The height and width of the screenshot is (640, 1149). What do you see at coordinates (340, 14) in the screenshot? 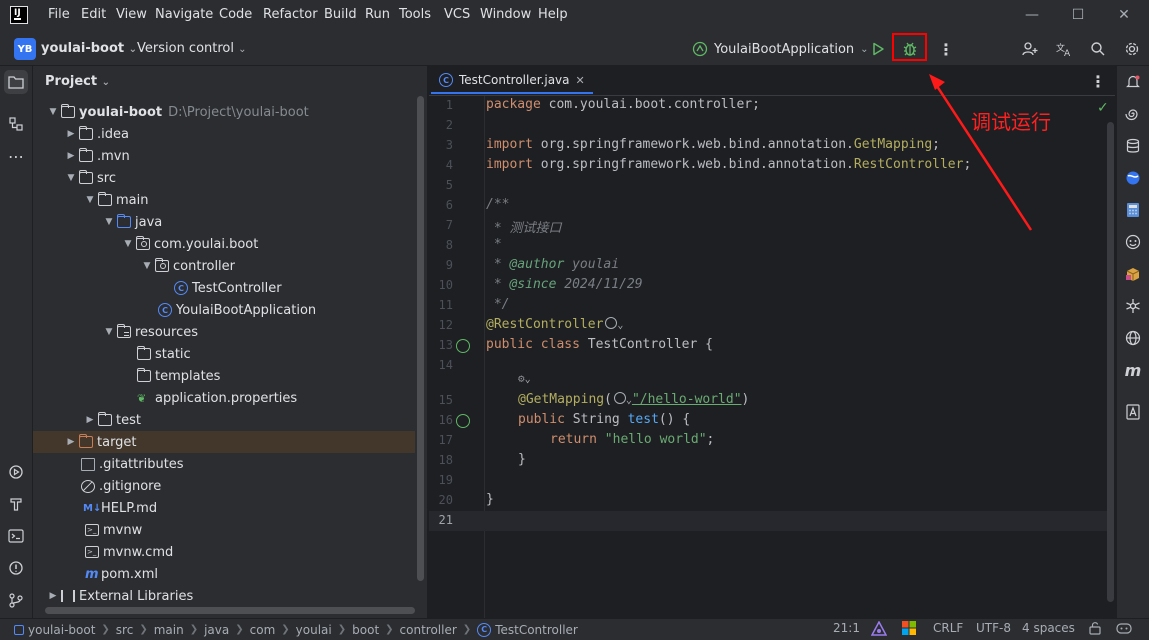
I see `menu-build: Build` at bounding box center [340, 14].